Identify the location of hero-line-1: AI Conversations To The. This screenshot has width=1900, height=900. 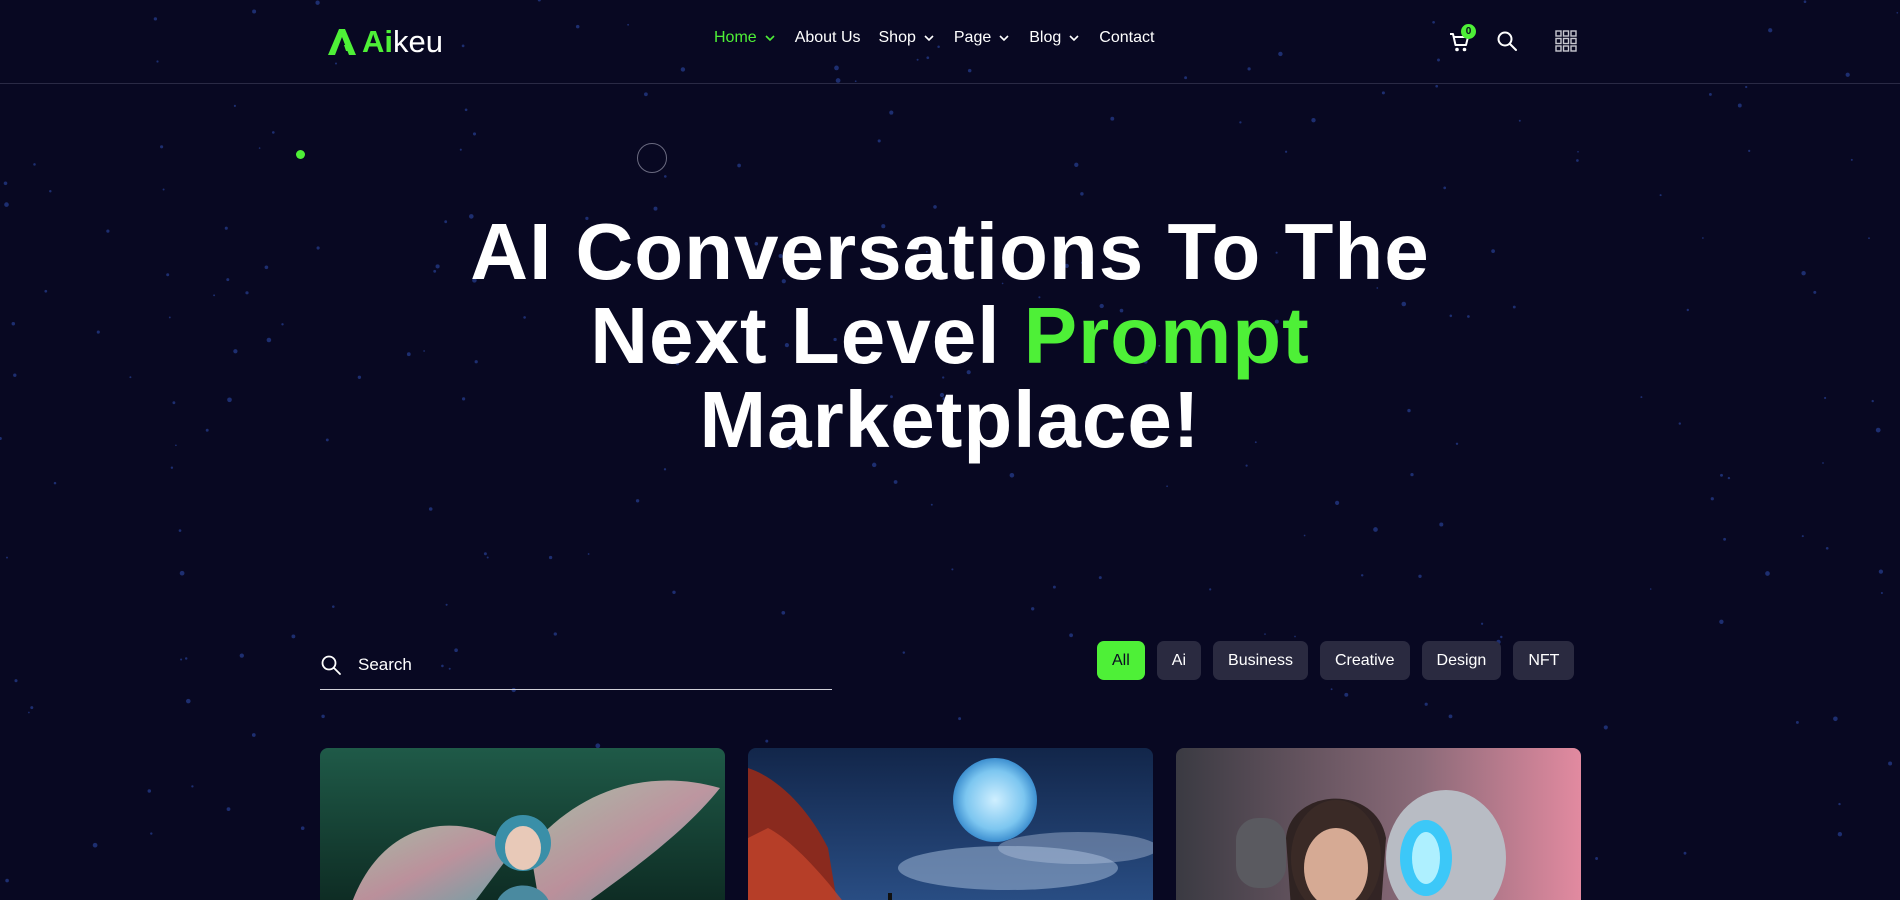
(950, 251).